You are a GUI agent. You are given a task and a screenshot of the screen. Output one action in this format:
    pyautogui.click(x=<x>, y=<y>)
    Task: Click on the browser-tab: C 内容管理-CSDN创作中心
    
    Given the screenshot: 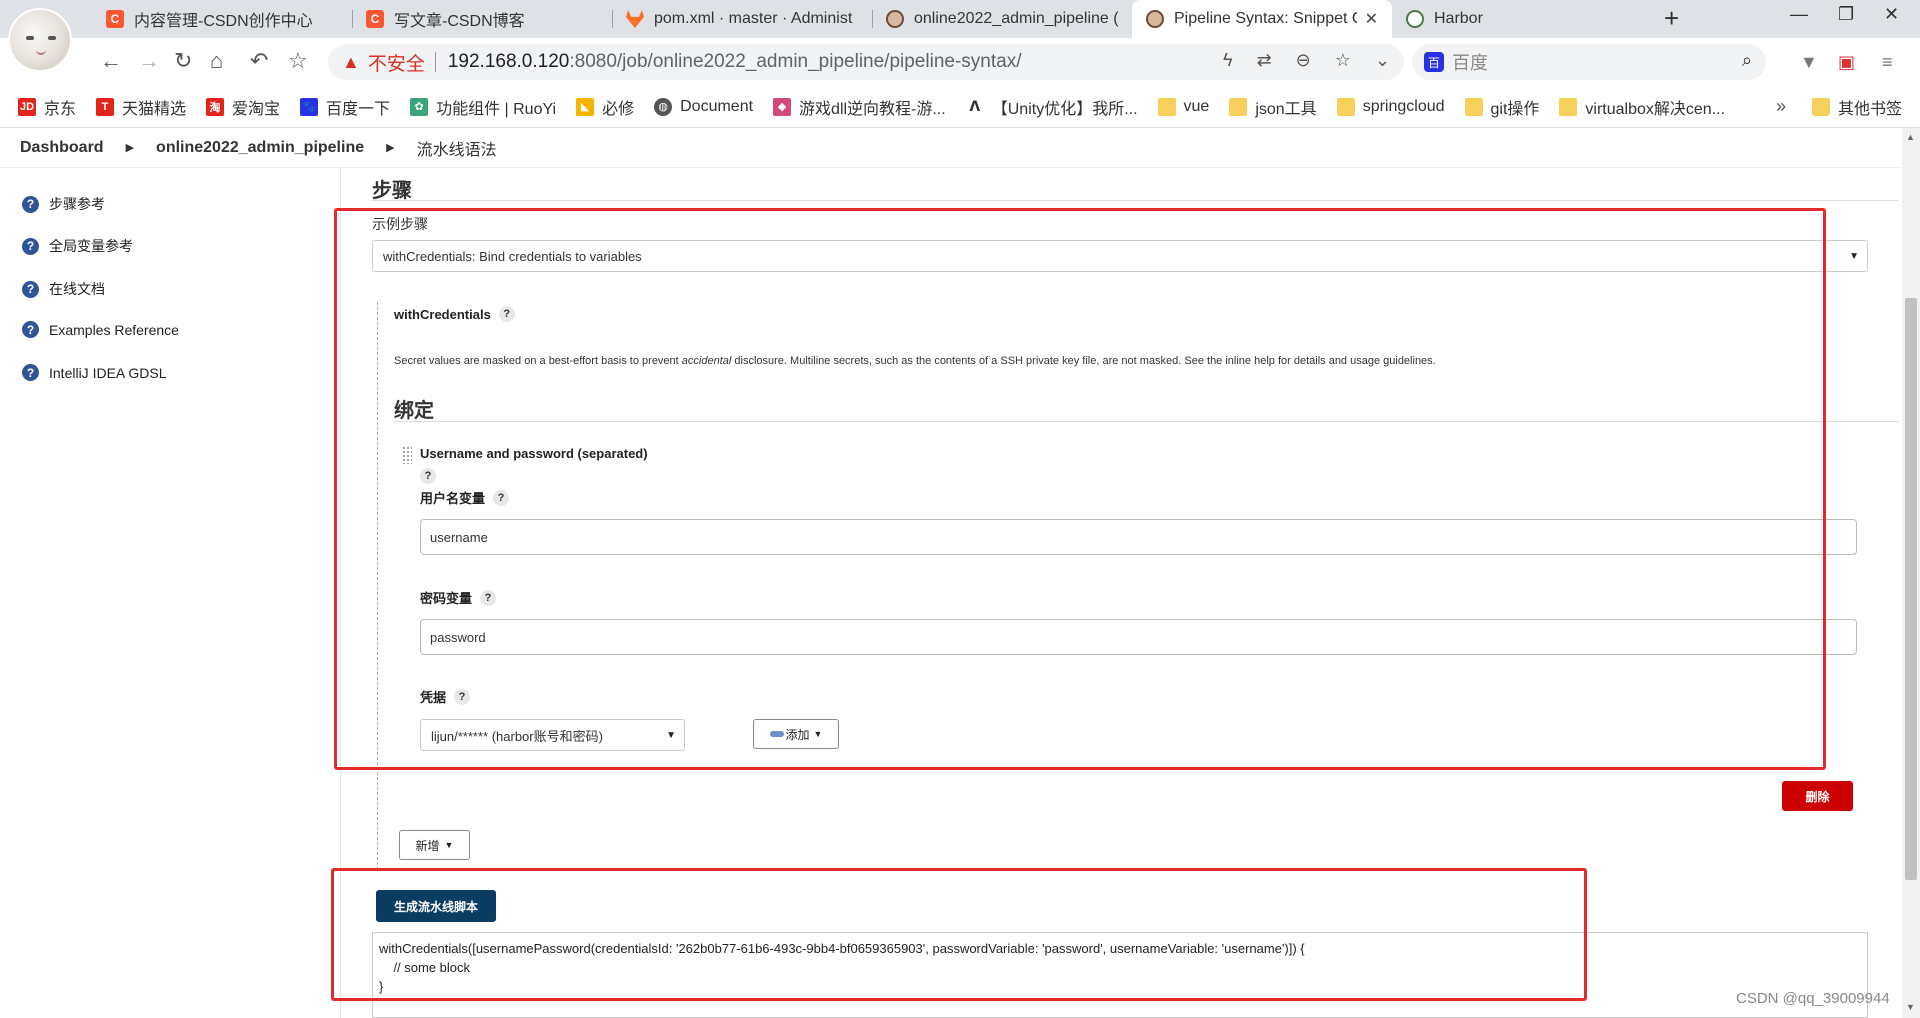 What is the action you would take?
    pyautogui.click(x=222, y=19)
    